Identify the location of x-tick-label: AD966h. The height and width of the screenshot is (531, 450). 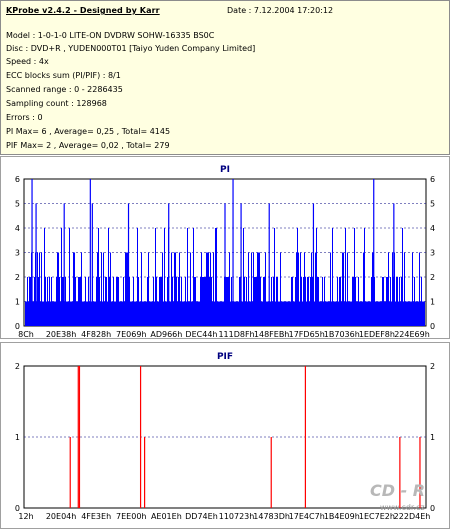
(166, 334).